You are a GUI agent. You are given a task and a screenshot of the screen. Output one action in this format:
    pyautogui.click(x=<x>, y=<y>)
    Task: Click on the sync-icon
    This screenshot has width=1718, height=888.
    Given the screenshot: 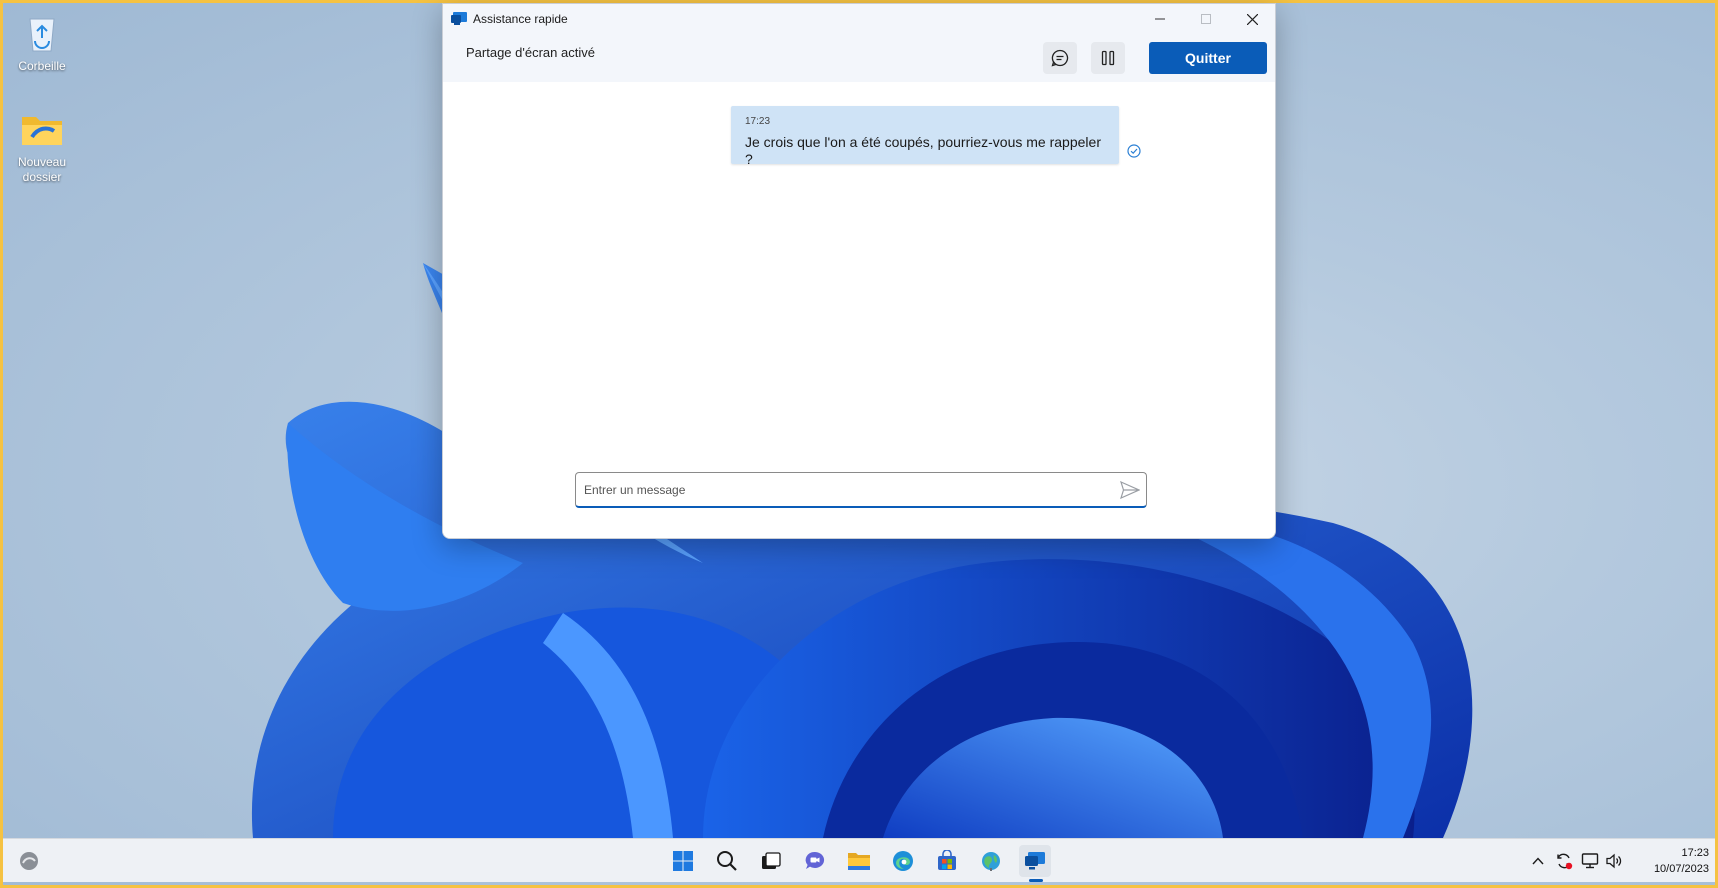 What is the action you would take?
    pyautogui.click(x=1565, y=861)
    